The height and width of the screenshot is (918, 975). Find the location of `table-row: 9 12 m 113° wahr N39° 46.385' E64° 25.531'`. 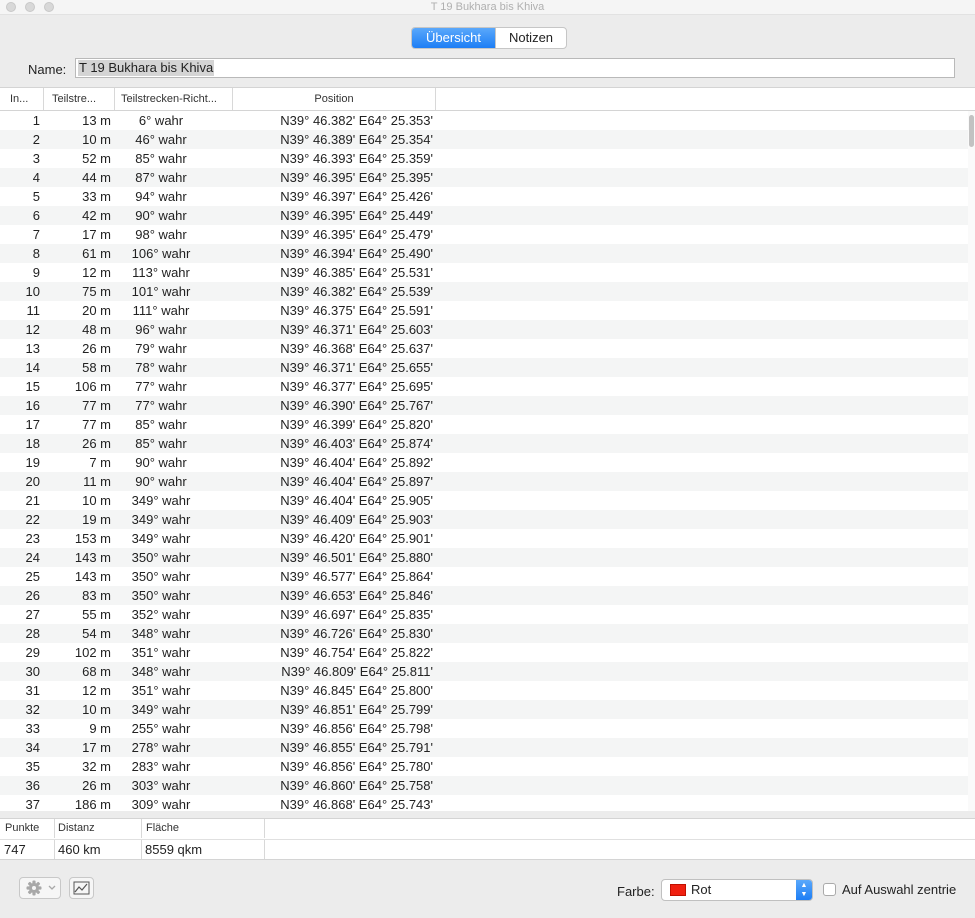

table-row: 9 12 m 113° wahr N39° 46.385' E64° 25.531' is located at coordinates (484, 272).